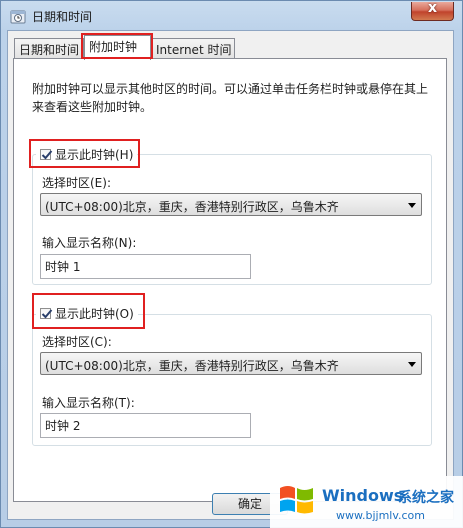 The height and width of the screenshot is (528, 463). I want to click on clock-icon, so click(18, 17).